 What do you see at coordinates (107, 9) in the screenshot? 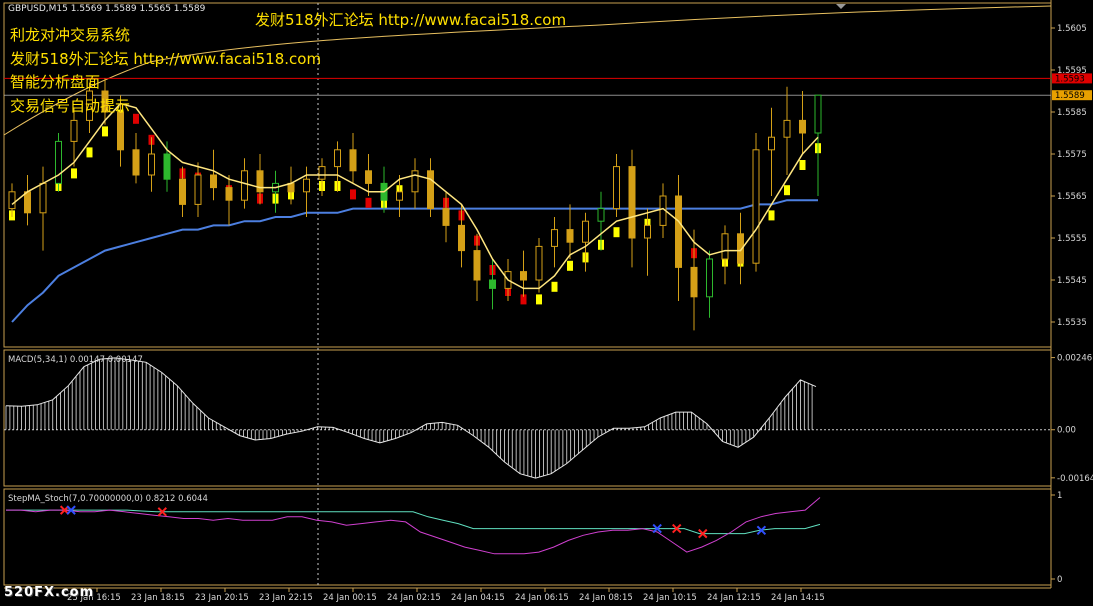
I see `symbol-header: GBPUSD,M15 1.5569 1.5589 1.5565 1.5589` at bounding box center [107, 9].